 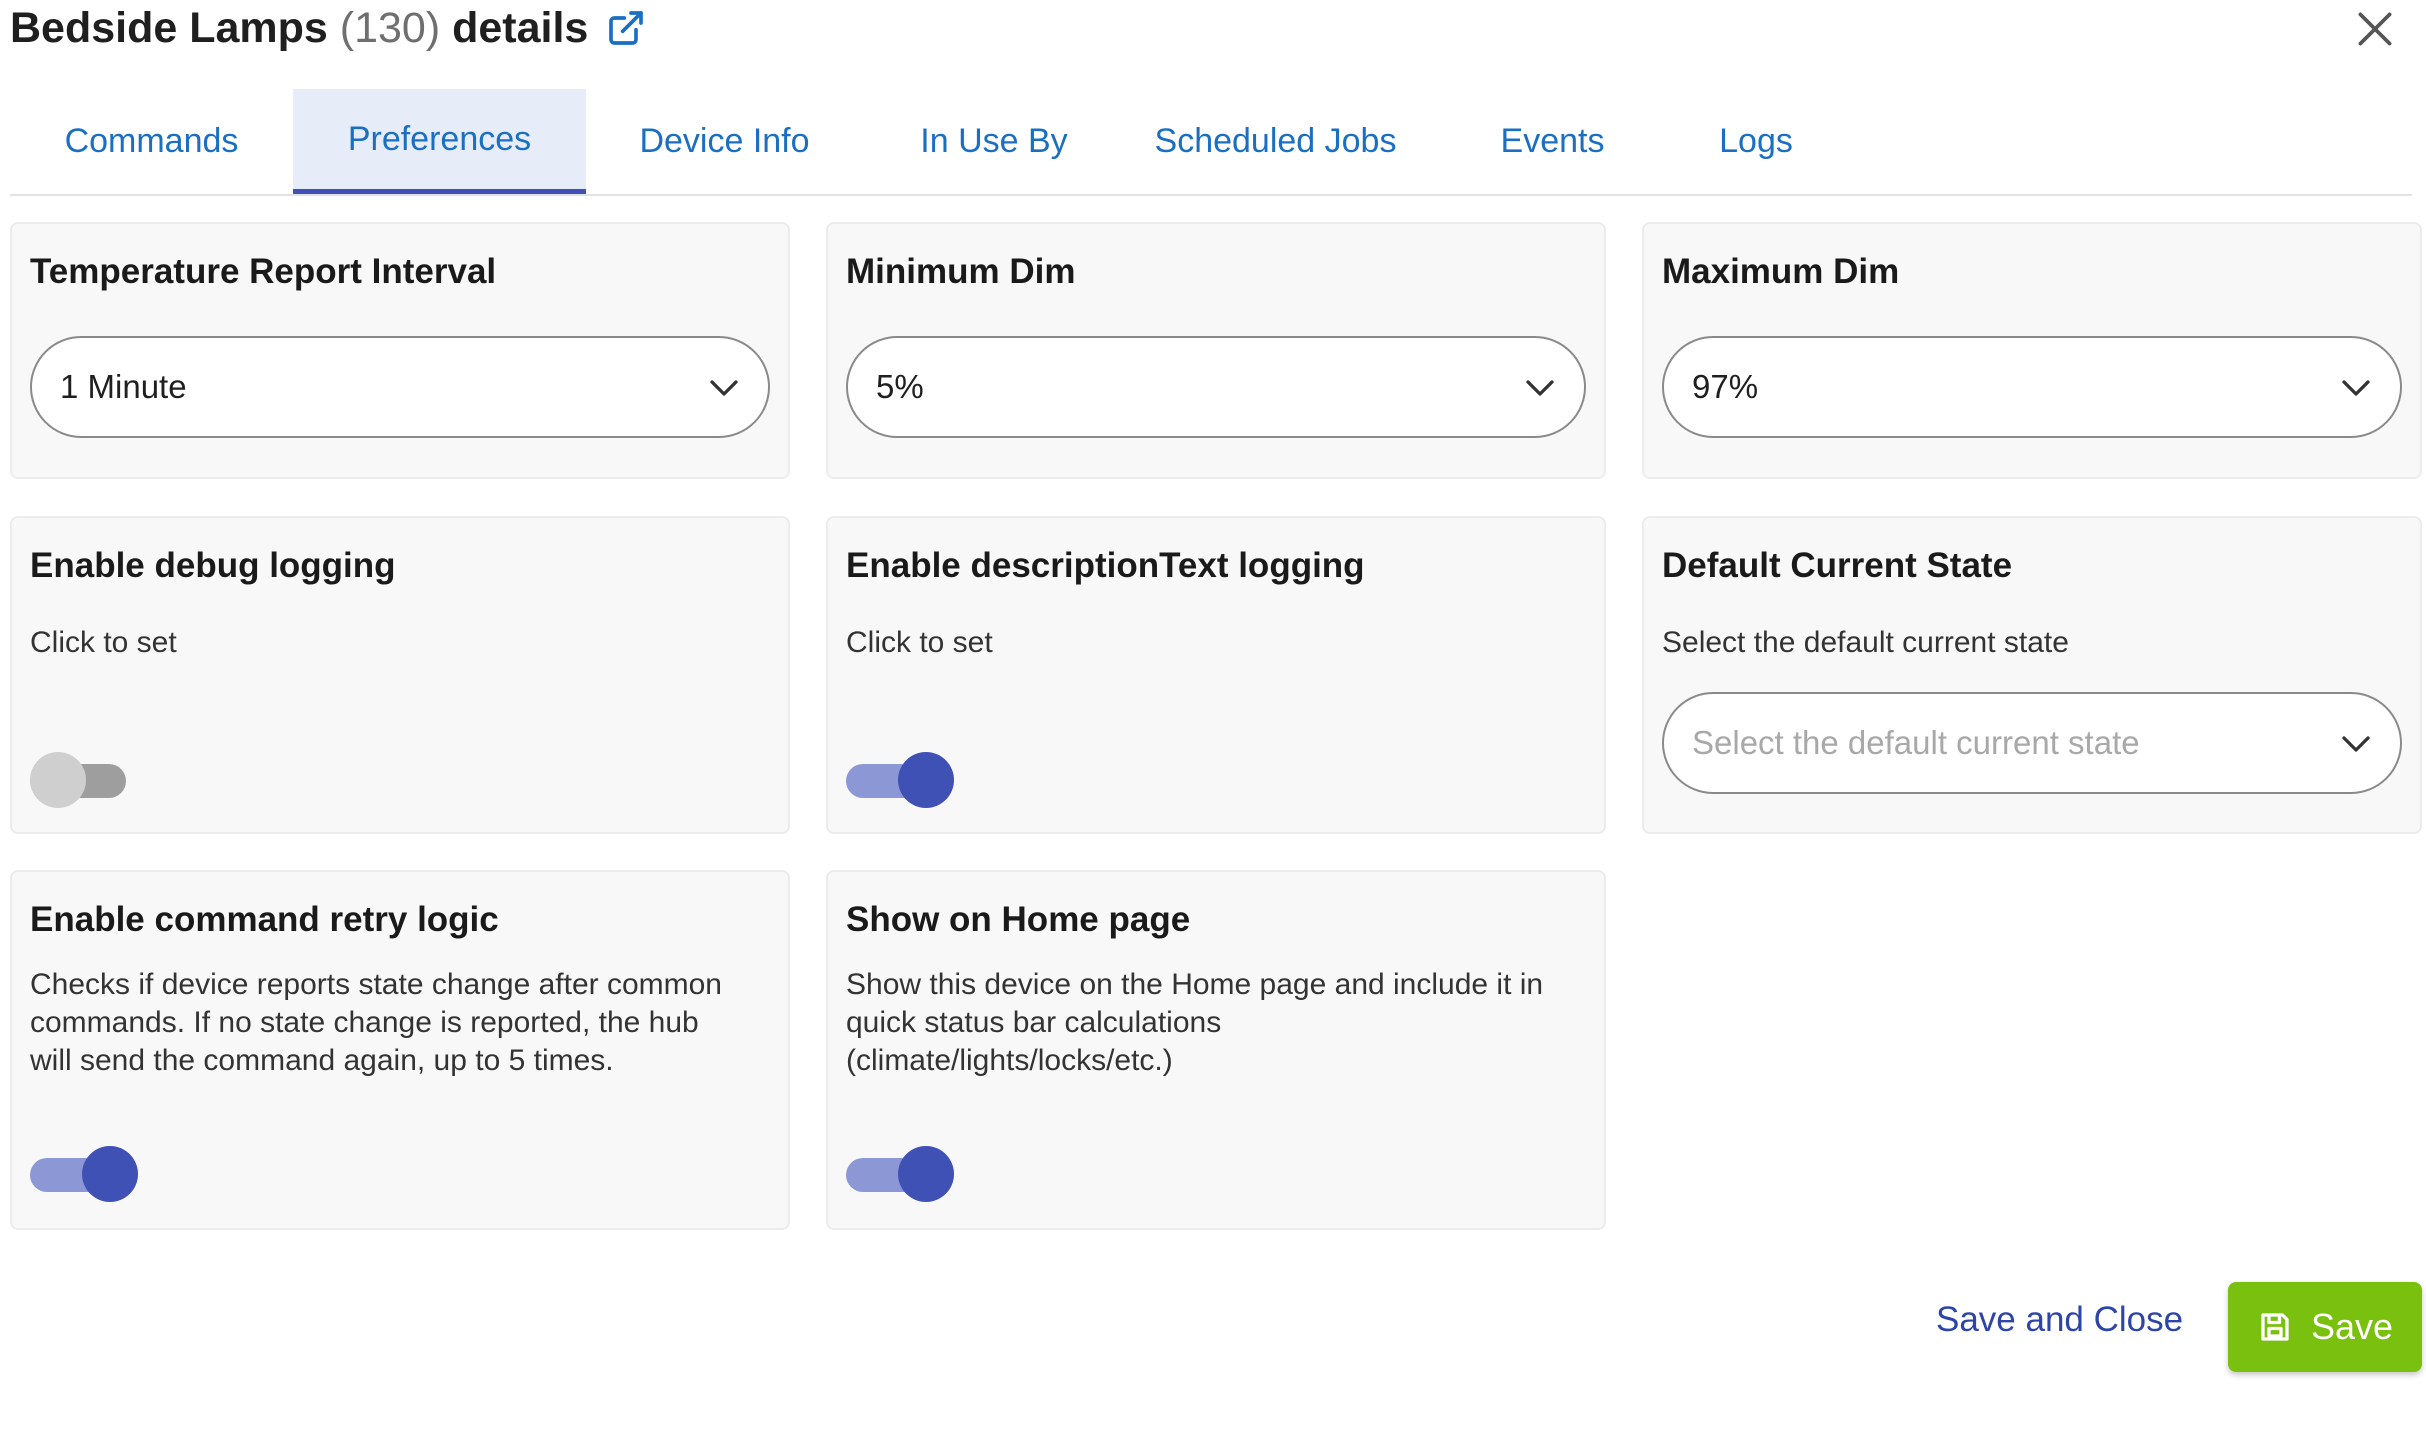 What do you see at coordinates (900, 386) in the screenshot?
I see `select-value: 5%` at bounding box center [900, 386].